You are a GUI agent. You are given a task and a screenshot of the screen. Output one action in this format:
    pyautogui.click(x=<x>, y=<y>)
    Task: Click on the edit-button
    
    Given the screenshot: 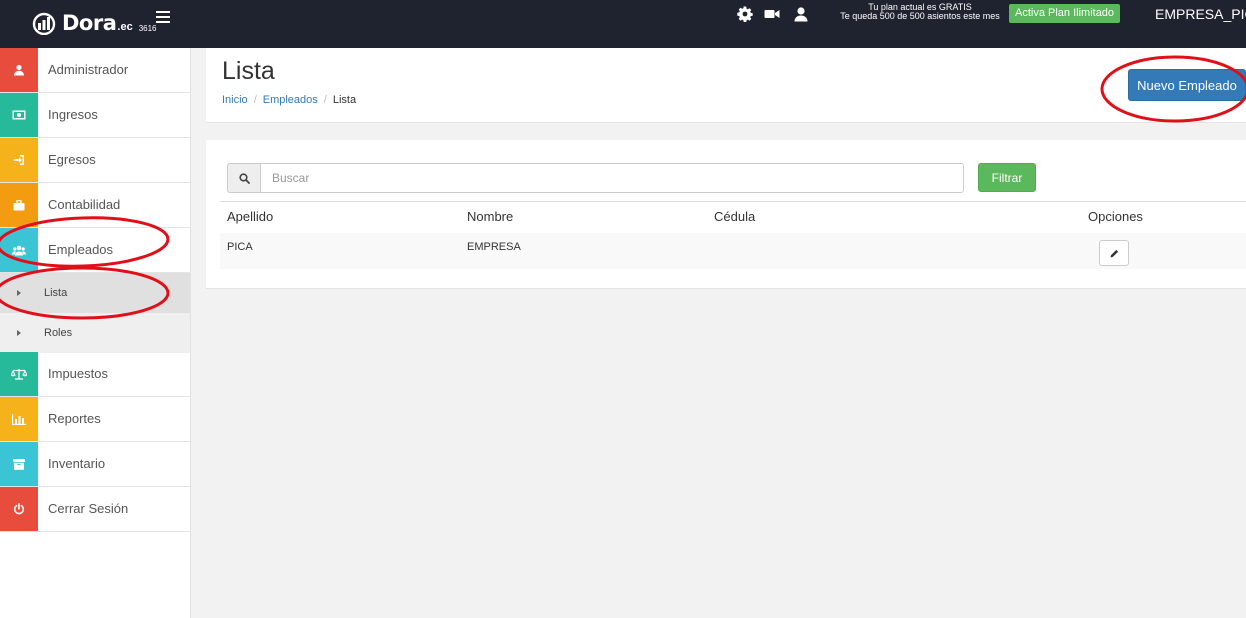 What is the action you would take?
    pyautogui.click(x=1114, y=253)
    